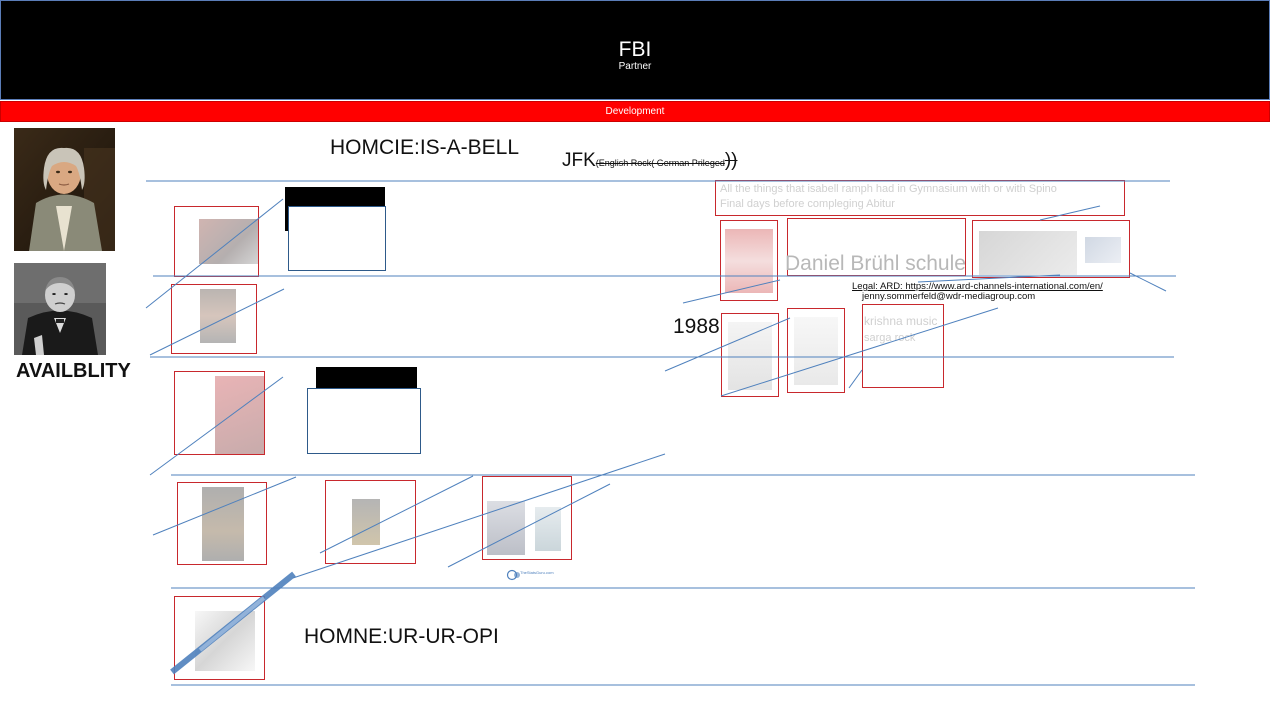  Describe the element at coordinates (232, 624) in the screenshot. I see `thick-connector-highlight` at that location.